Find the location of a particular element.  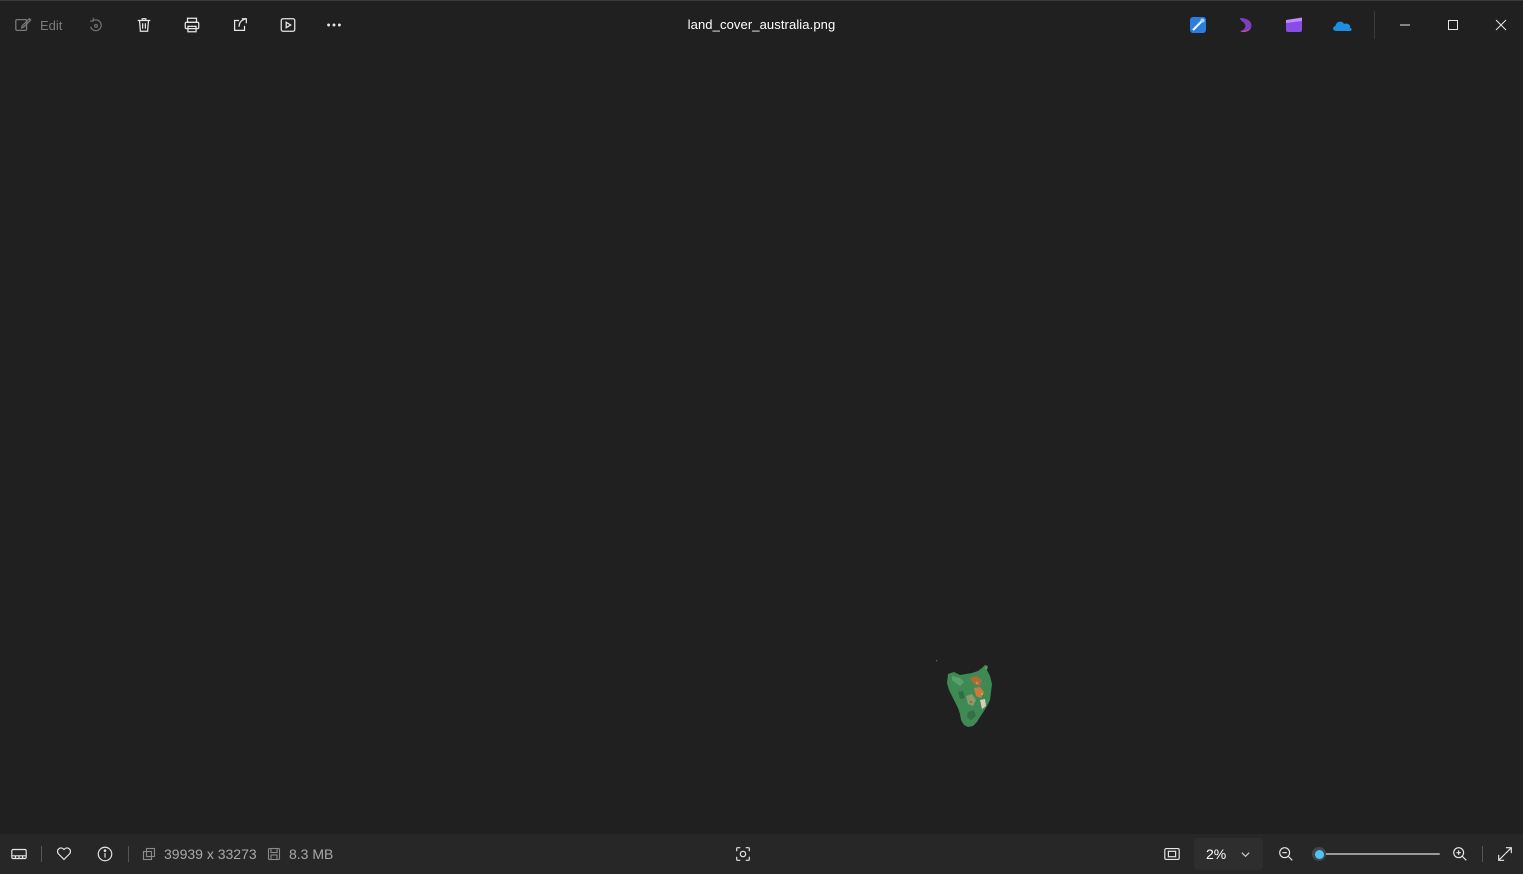

visual-search-icon is located at coordinates (743, 854).